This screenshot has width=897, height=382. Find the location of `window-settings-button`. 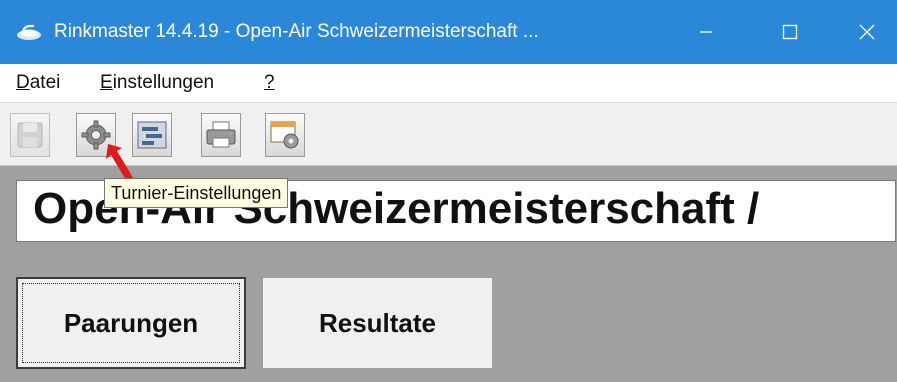

window-settings-button is located at coordinates (285, 135).